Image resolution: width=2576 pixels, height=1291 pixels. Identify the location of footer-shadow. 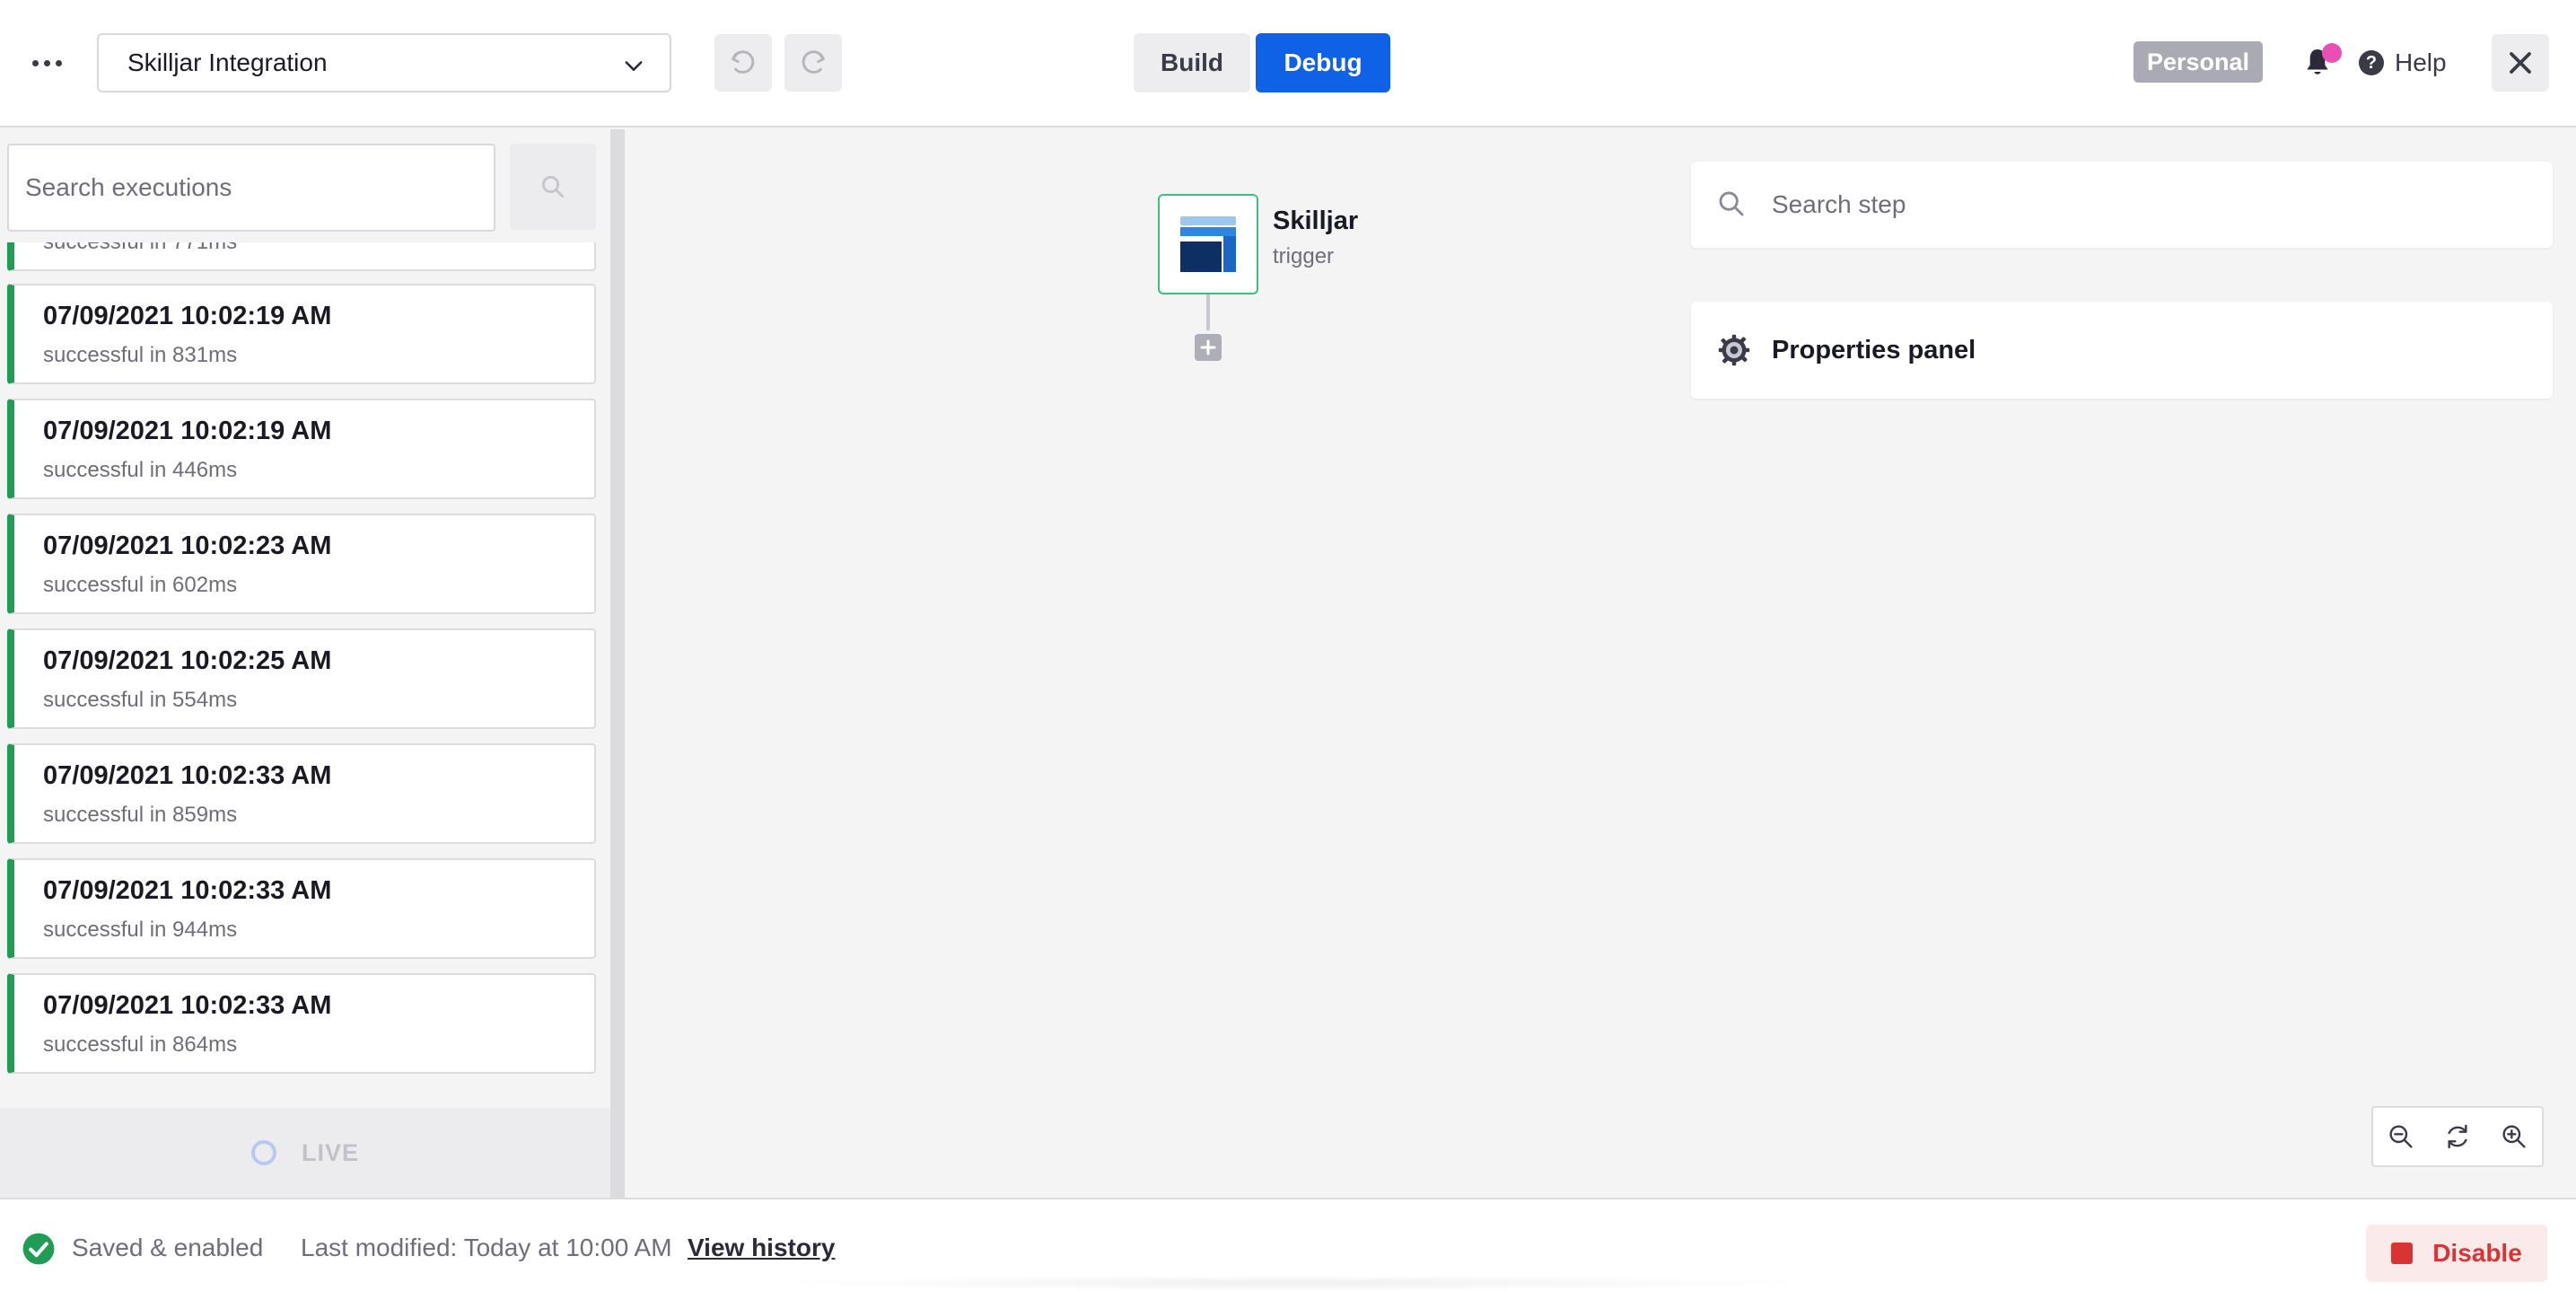
(1292, 1283).